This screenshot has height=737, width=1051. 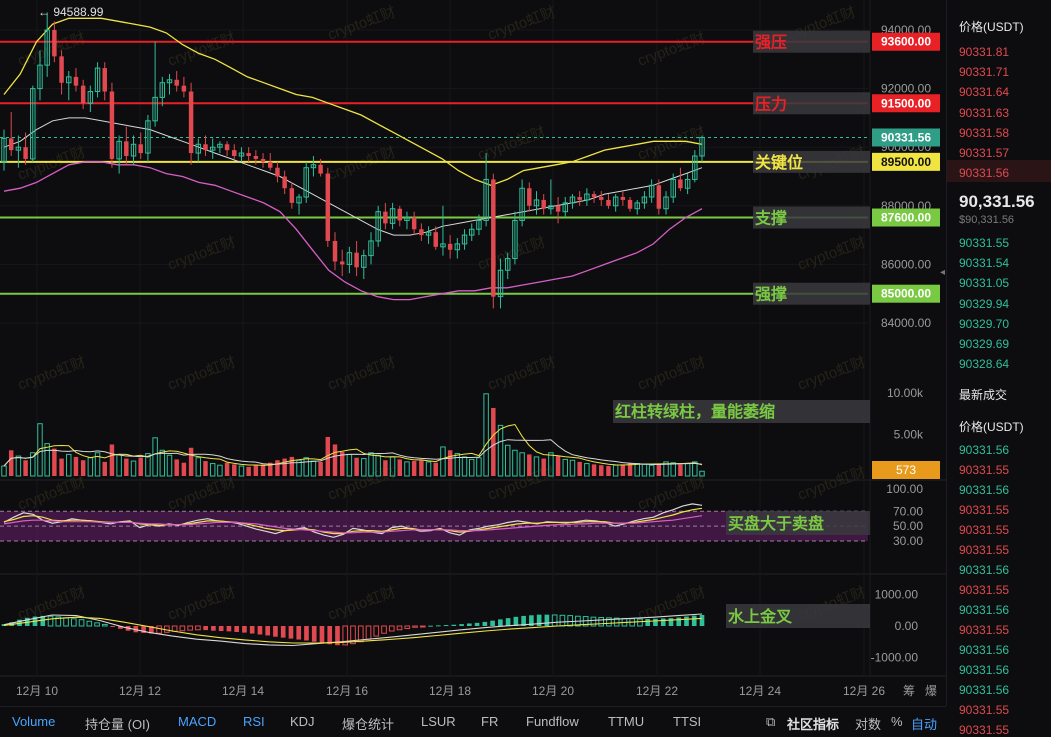 I want to click on tab-fr: FR, so click(x=489, y=721).